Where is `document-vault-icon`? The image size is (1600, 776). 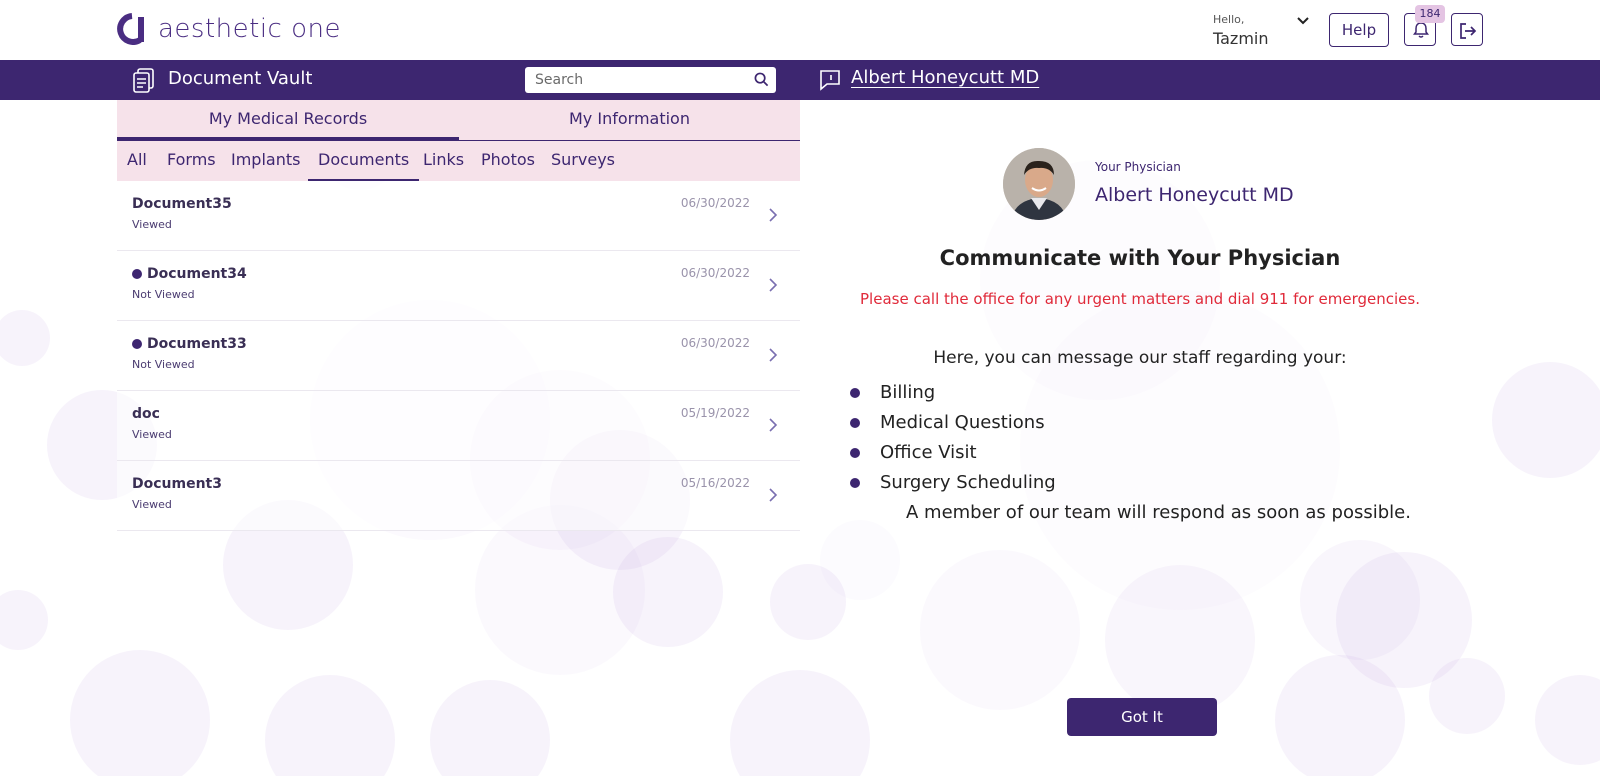 document-vault-icon is located at coordinates (143, 80).